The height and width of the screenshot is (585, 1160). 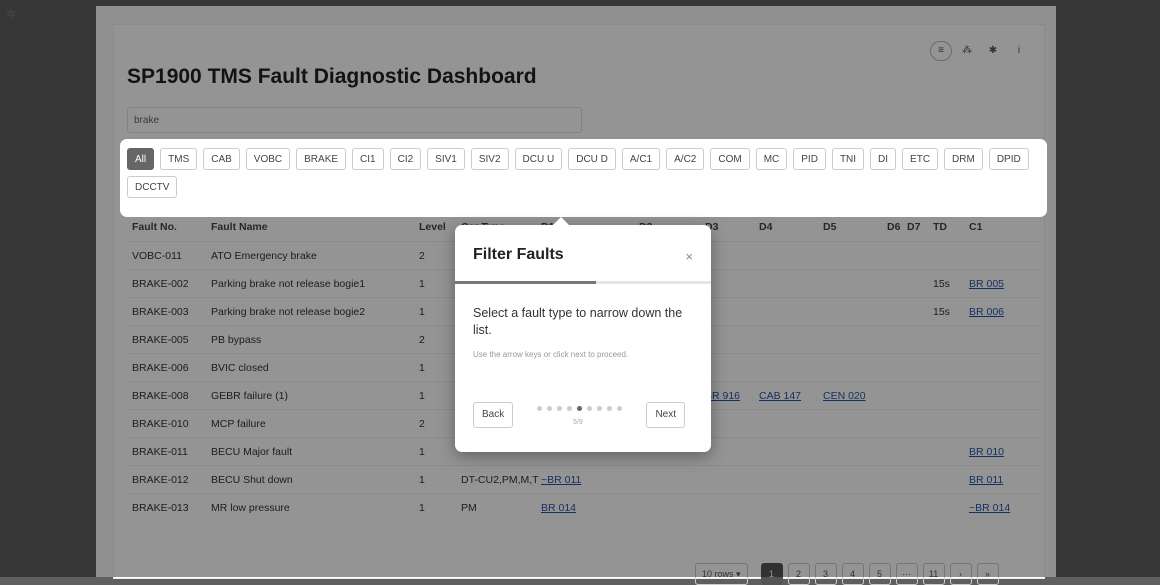 What do you see at coordinates (221, 159) in the screenshot?
I see `filter-chip: CAB` at bounding box center [221, 159].